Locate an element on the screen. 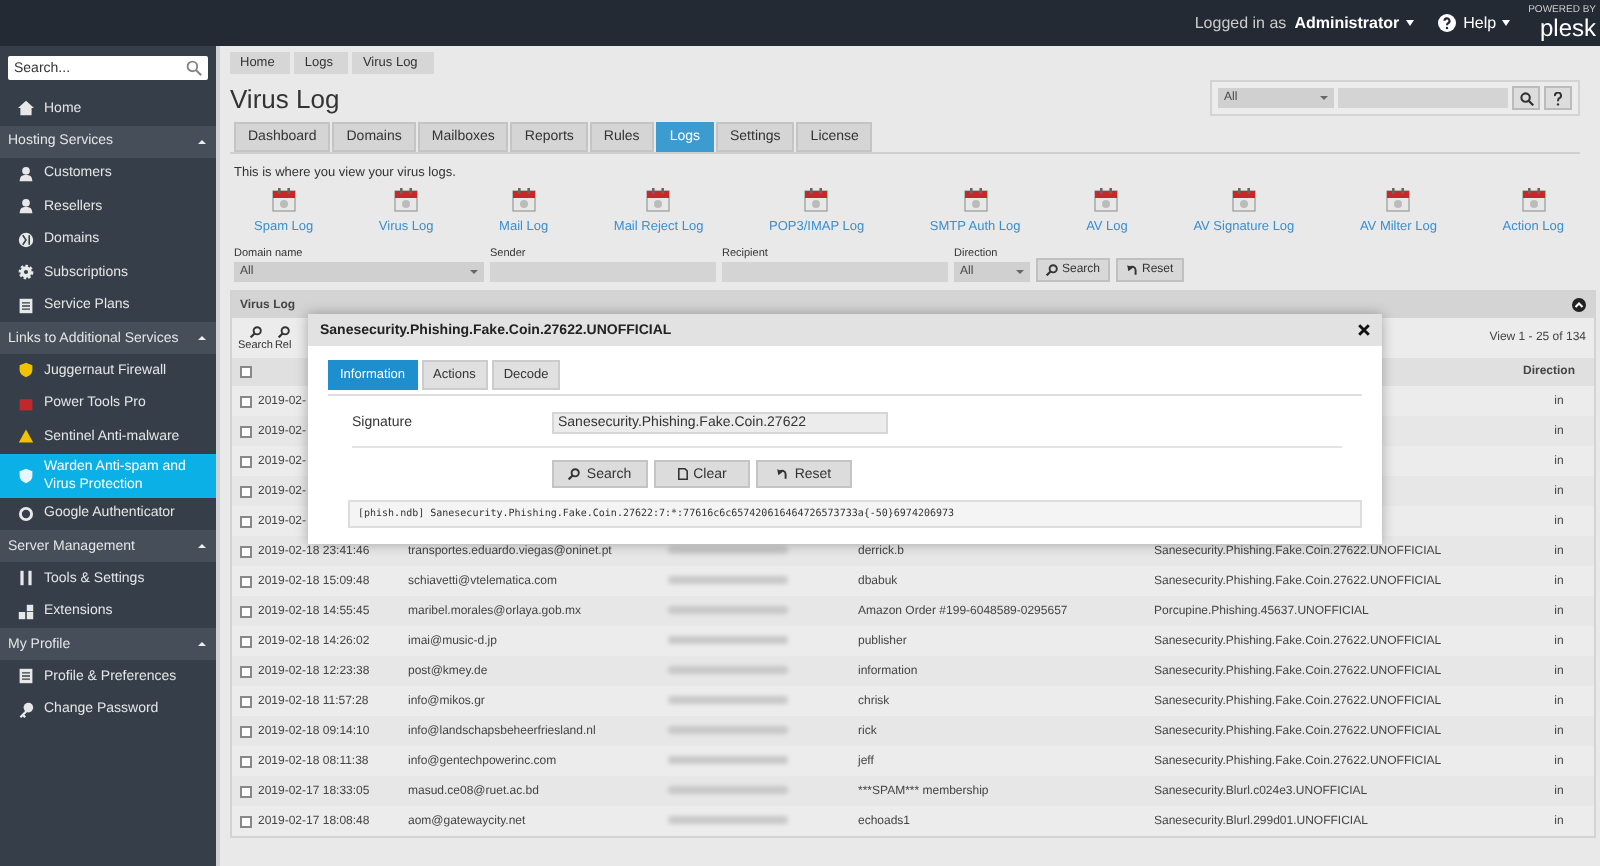 Image resolution: width=1600 pixels, height=866 pixels. bars-icon is located at coordinates (26, 578).